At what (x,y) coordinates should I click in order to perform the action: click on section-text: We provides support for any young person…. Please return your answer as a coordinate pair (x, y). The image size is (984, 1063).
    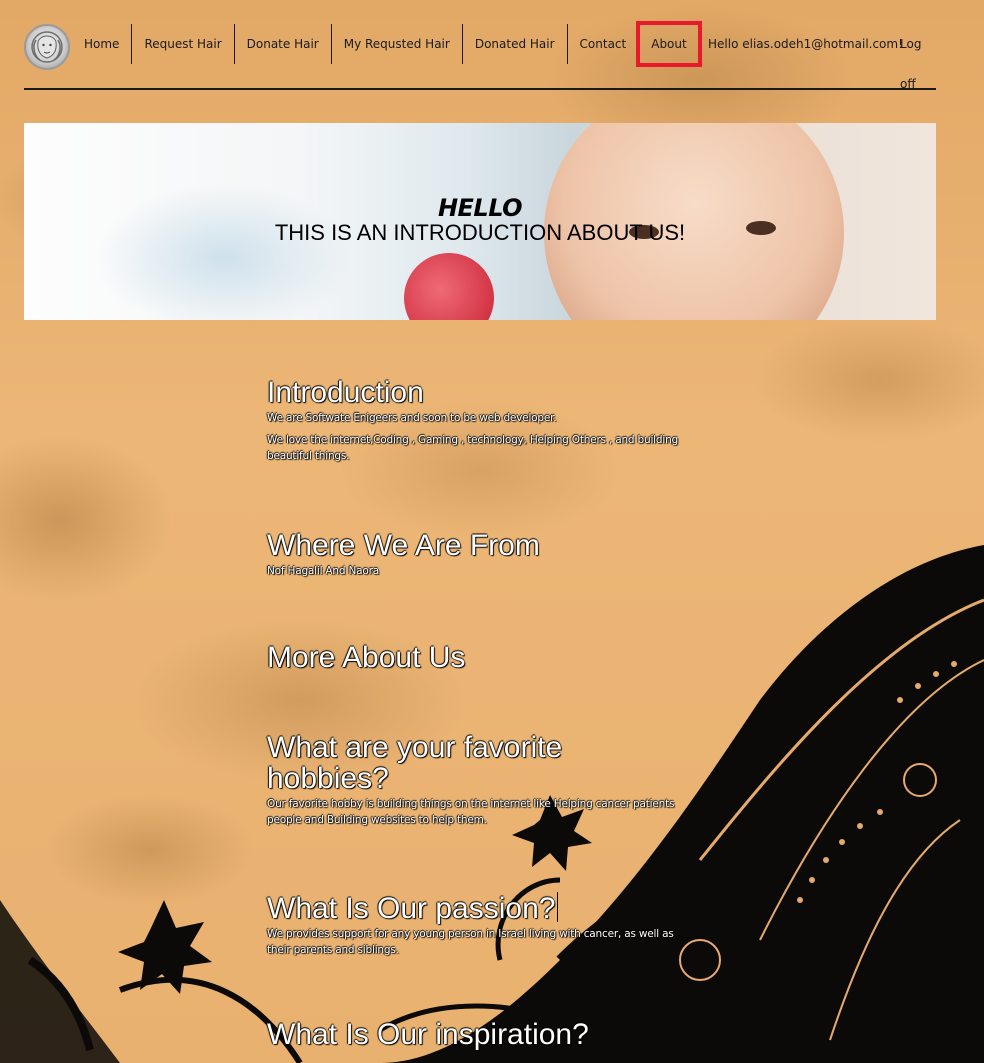
    Looking at the image, I should click on (470, 942).